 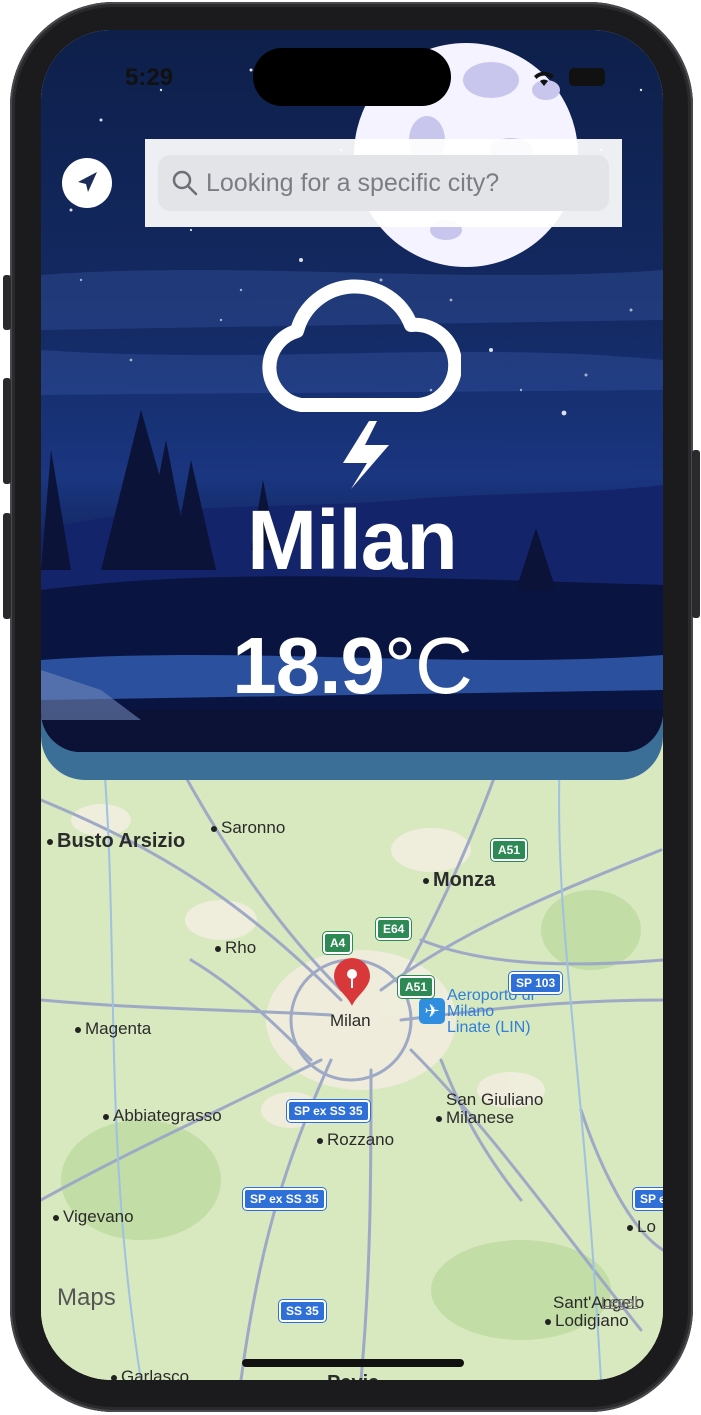 What do you see at coordinates (149, 77) in the screenshot?
I see `status-time: 5:29` at bounding box center [149, 77].